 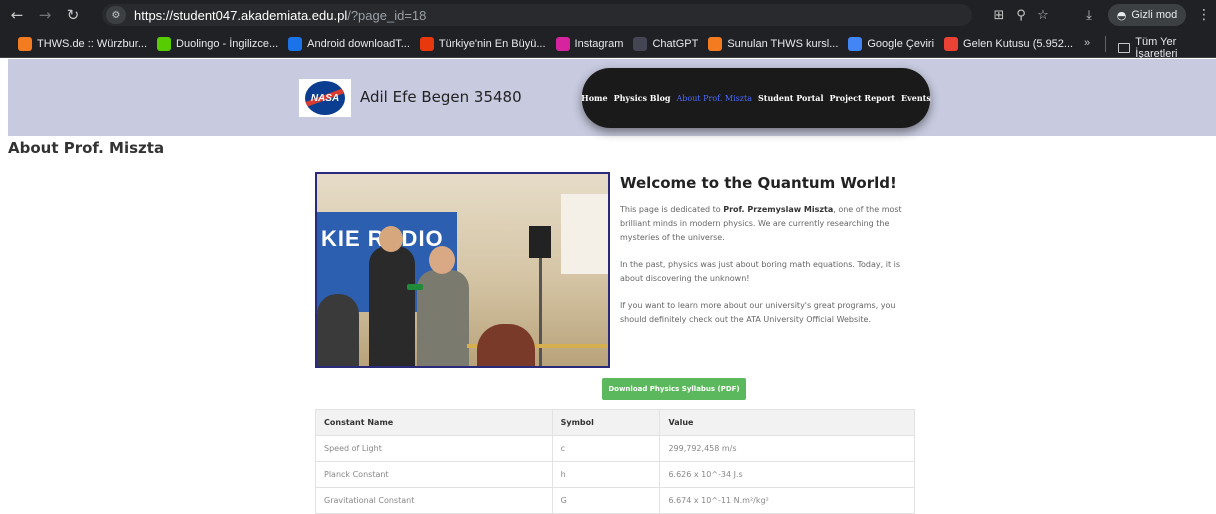 I want to click on download-area: ⤓, so click(x=1089, y=15).